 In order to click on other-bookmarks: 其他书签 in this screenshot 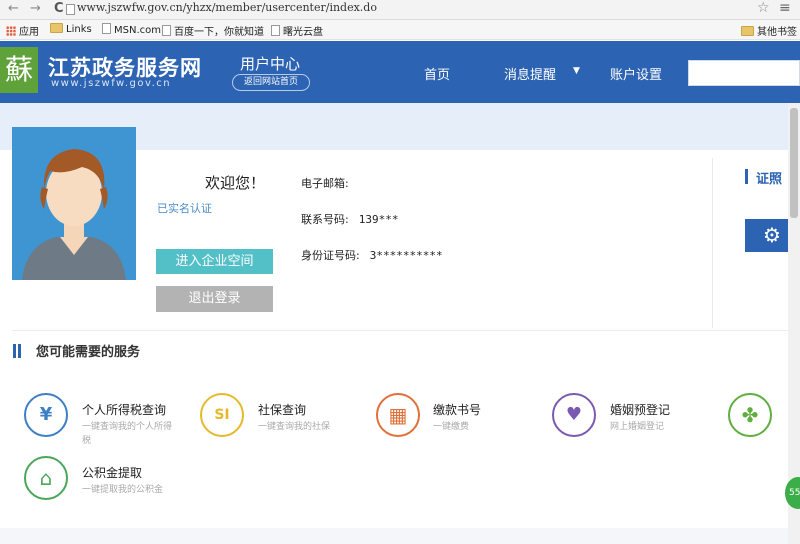, I will do `click(769, 30)`.